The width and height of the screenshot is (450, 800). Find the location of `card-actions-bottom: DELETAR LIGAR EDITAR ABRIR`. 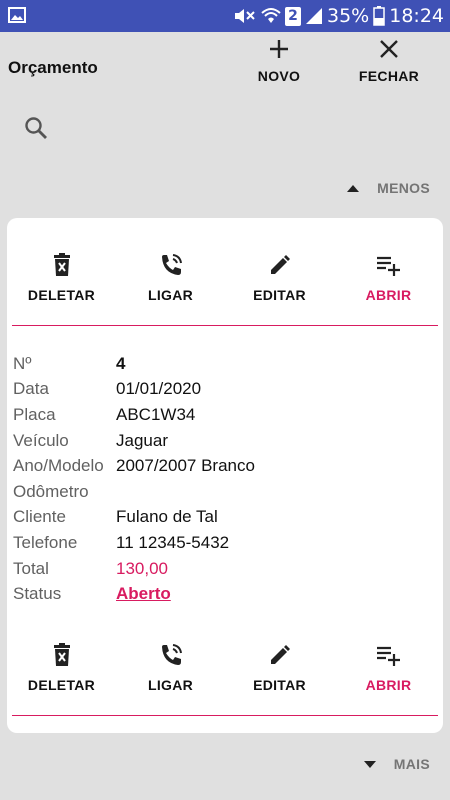

card-actions-bottom: DELETAR LIGAR EDITAR ABRIR is located at coordinates (225, 676).